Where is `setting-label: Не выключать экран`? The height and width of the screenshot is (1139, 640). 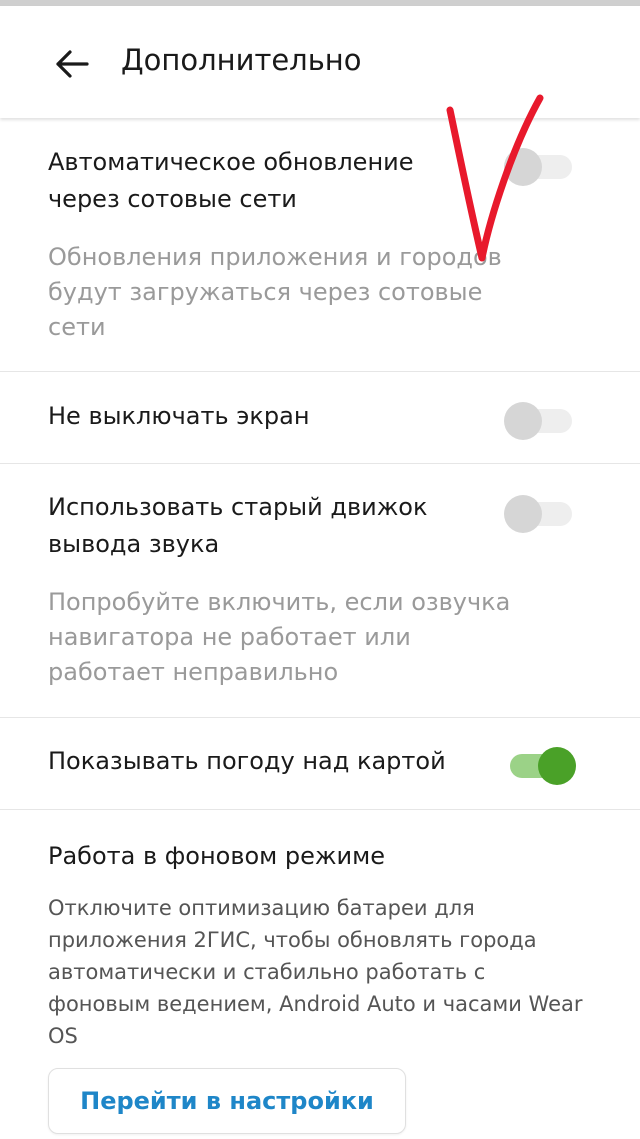 setting-label: Не выключать экран is located at coordinates (179, 416).